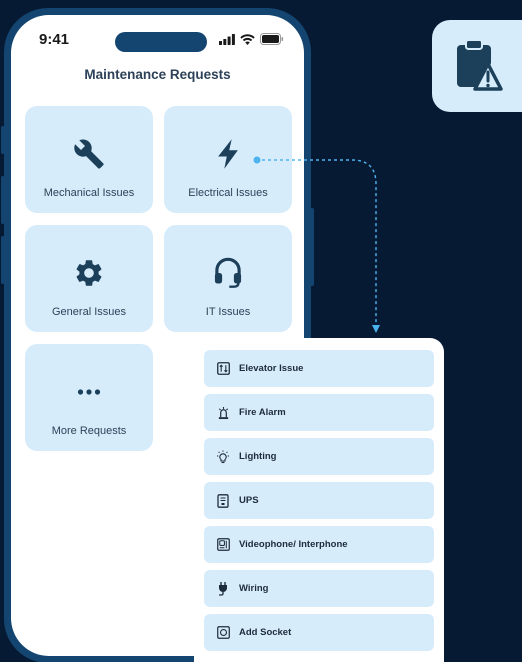  I want to click on battery-icon, so click(272, 39).